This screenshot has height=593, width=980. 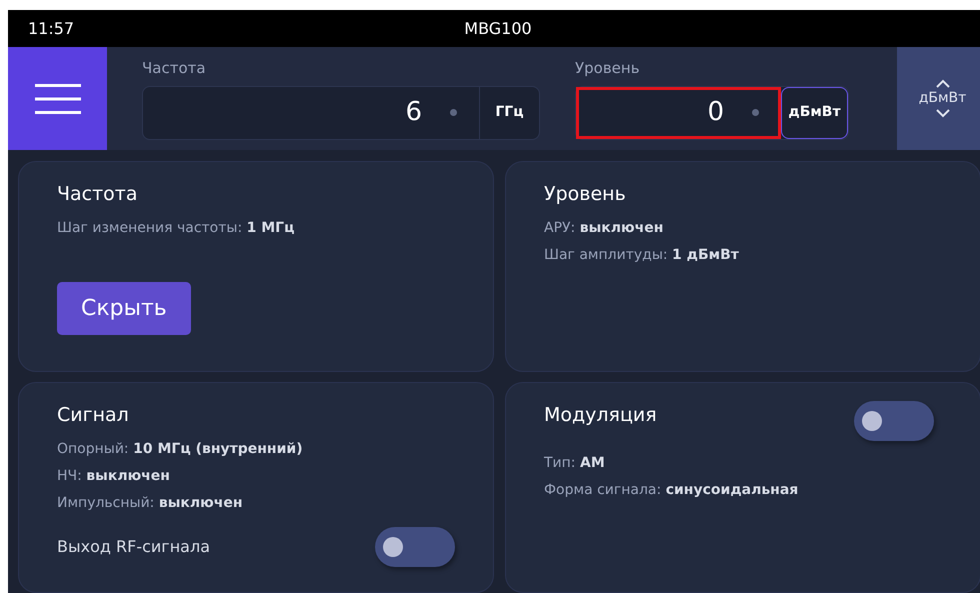 I want to click on menu-icon, so click(x=57, y=98).